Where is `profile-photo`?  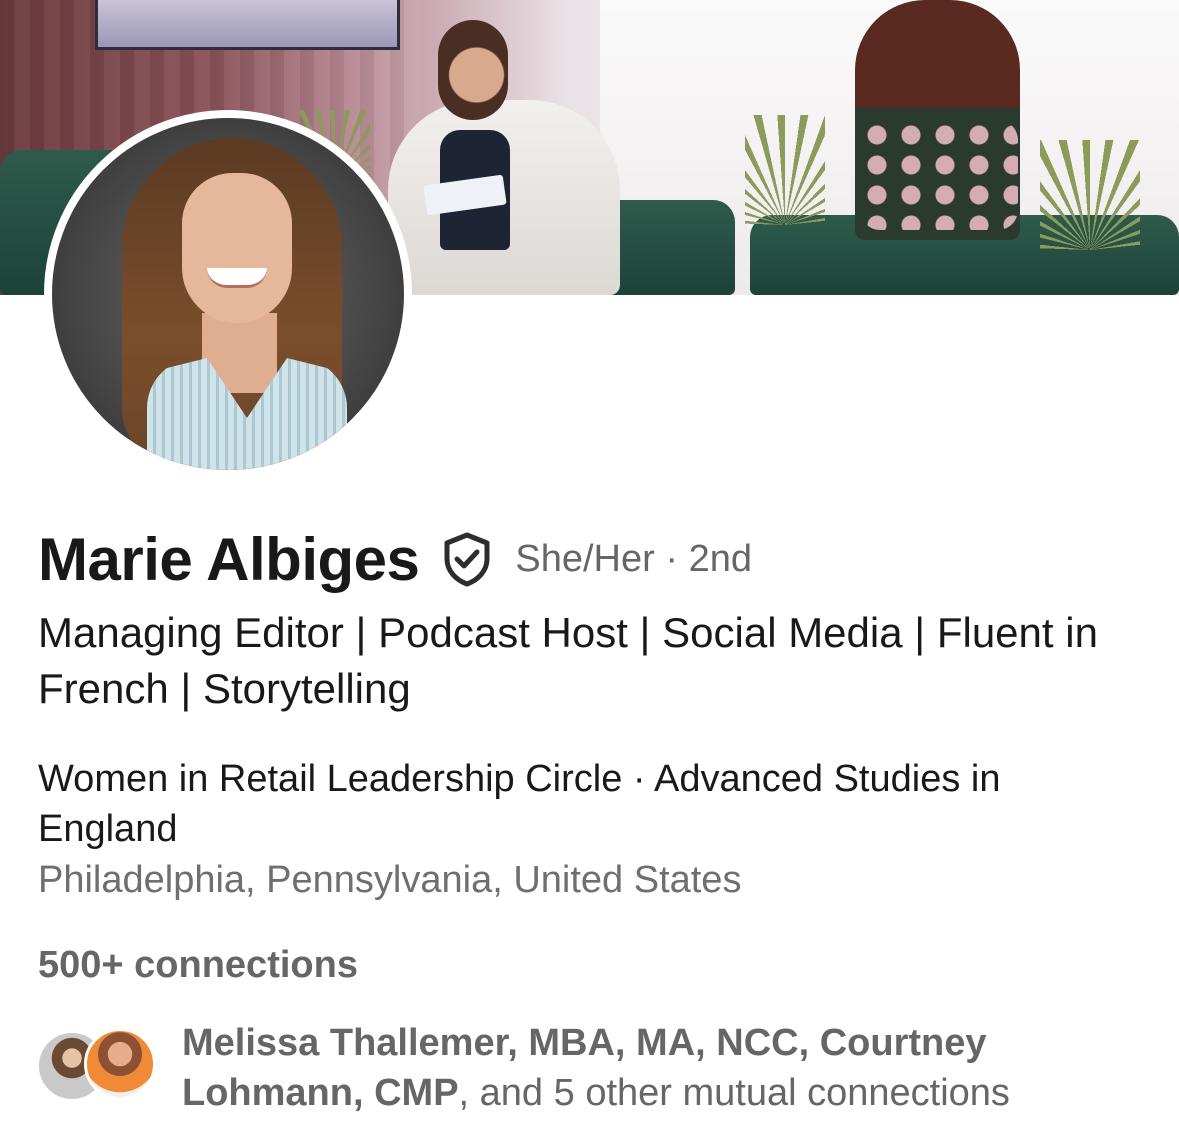 profile-photo is located at coordinates (228, 294).